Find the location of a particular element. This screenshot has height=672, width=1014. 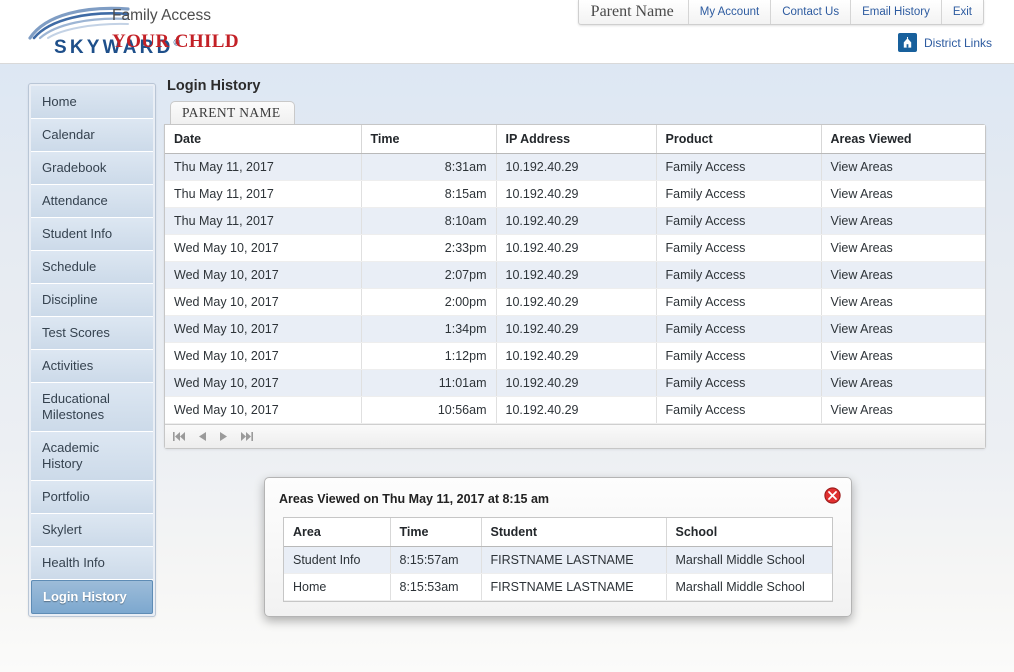

sidebar-item-discipline: Discipline is located at coordinates (92, 300).